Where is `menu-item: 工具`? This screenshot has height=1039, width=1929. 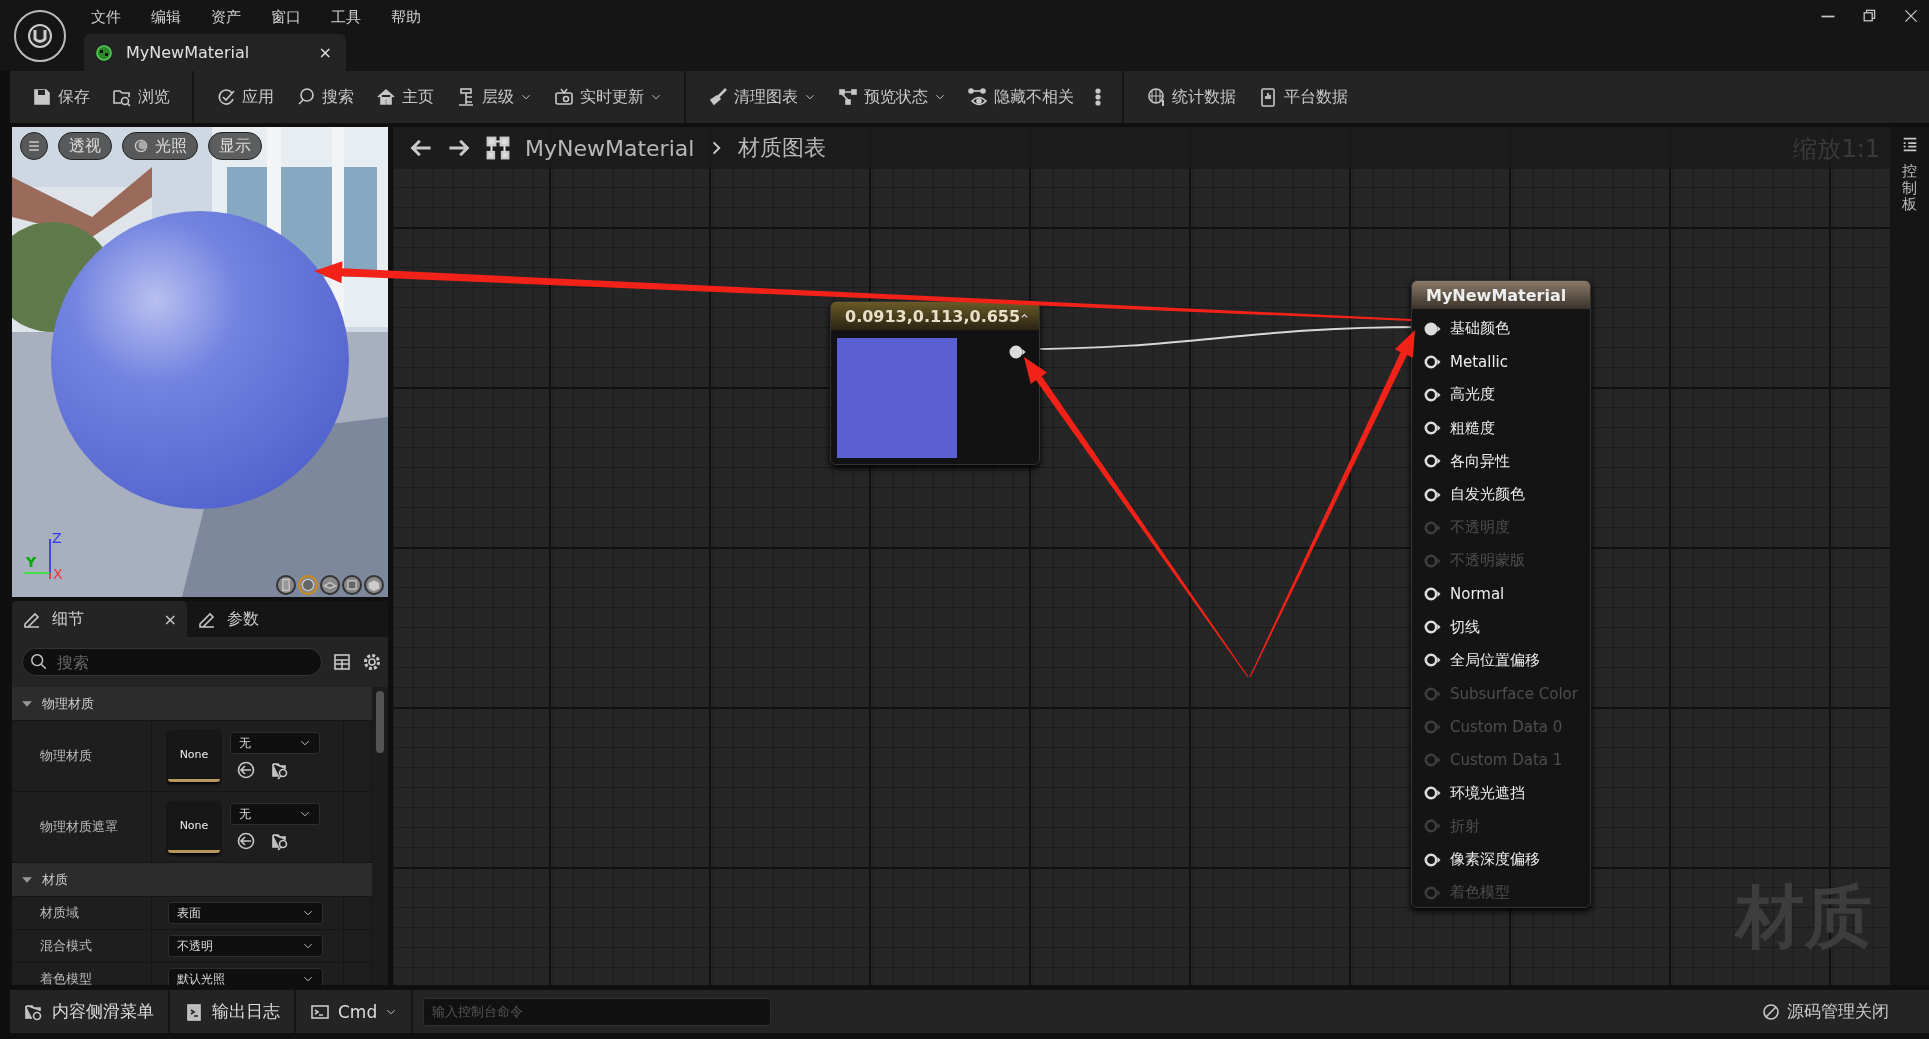
menu-item: 工具 is located at coordinates (346, 17).